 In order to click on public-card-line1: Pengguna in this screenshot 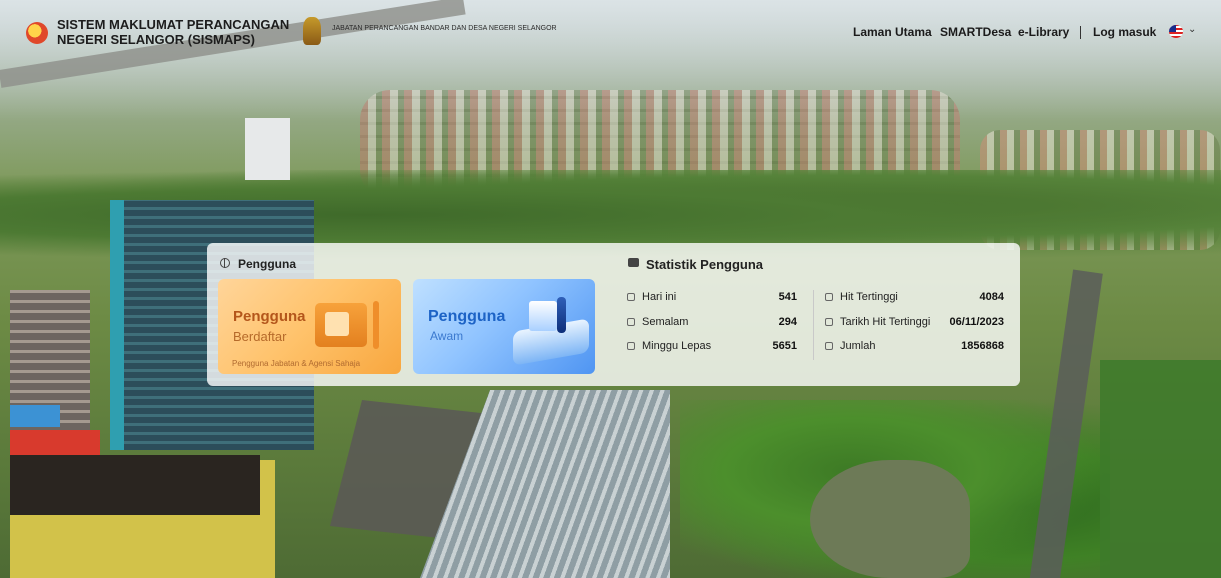, I will do `click(467, 316)`.